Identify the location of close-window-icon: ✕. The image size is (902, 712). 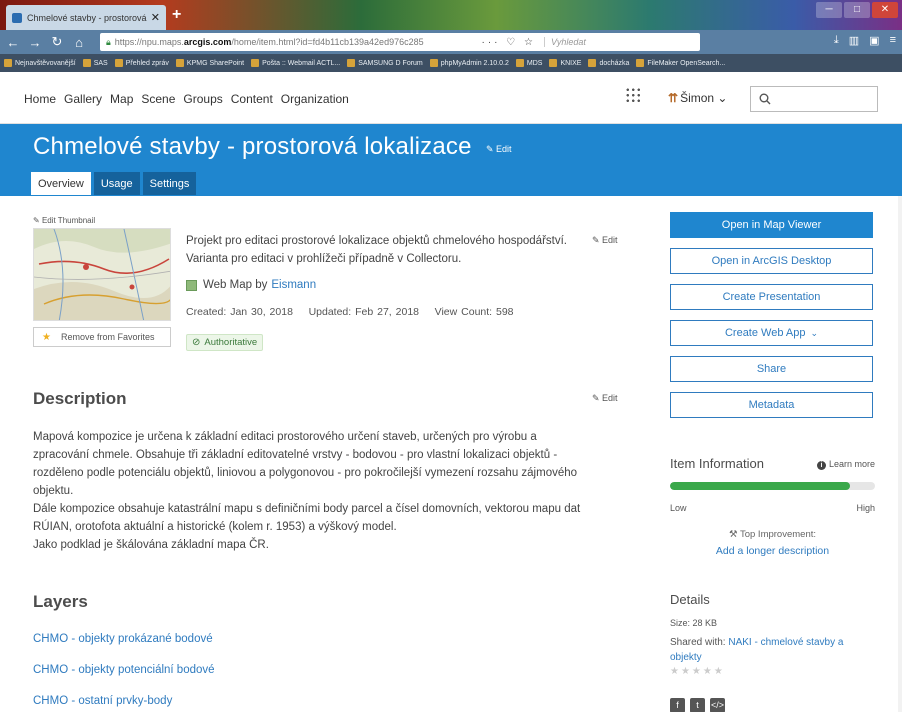
(885, 10).